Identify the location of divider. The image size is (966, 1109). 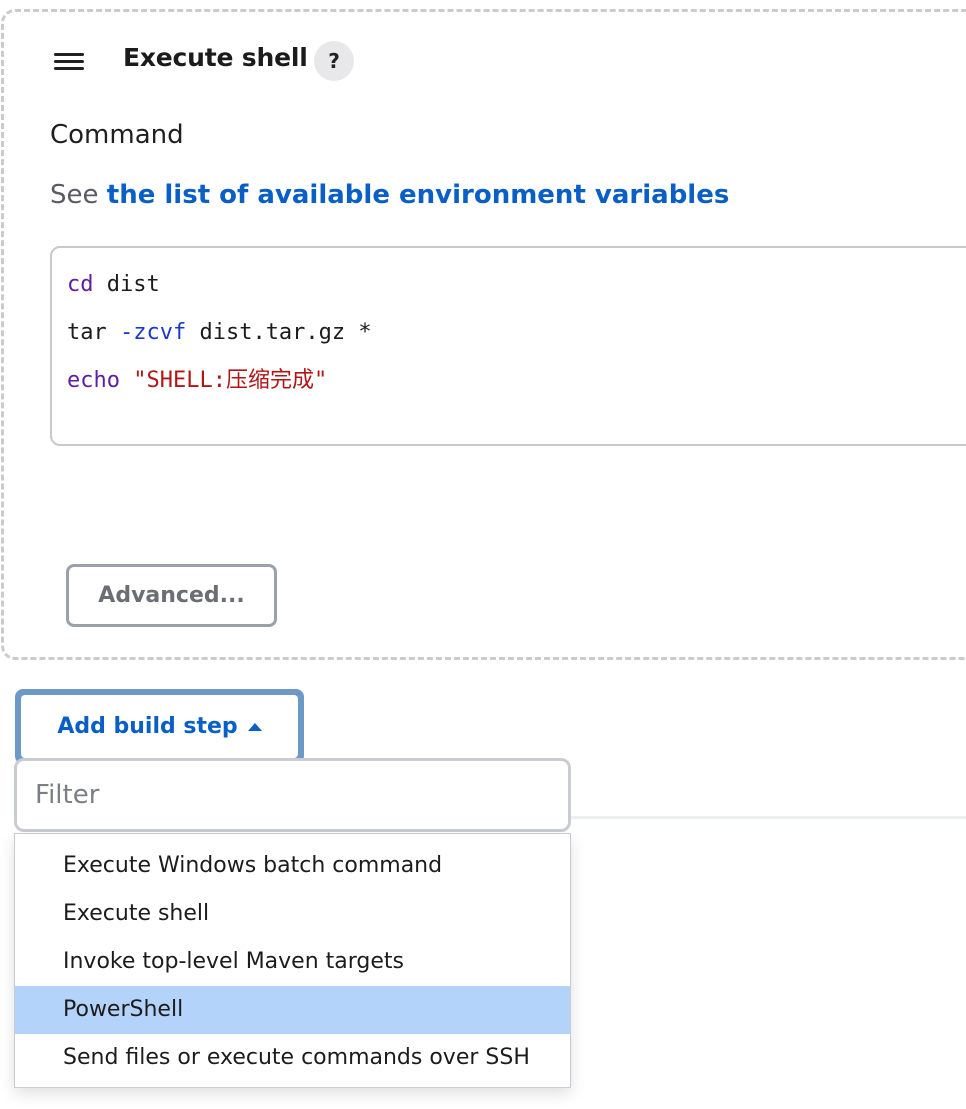
(768, 817).